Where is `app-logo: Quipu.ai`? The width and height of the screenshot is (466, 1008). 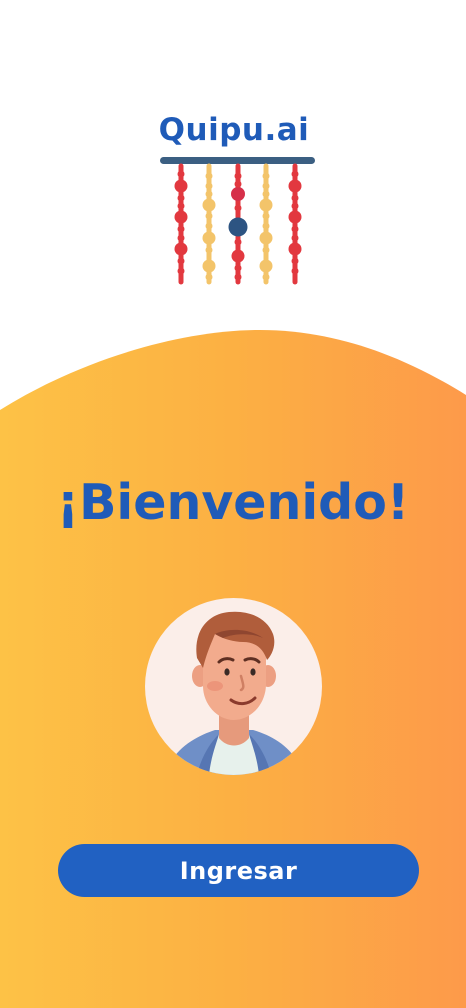 app-logo: Quipu.ai is located at coordinates (234, 200).